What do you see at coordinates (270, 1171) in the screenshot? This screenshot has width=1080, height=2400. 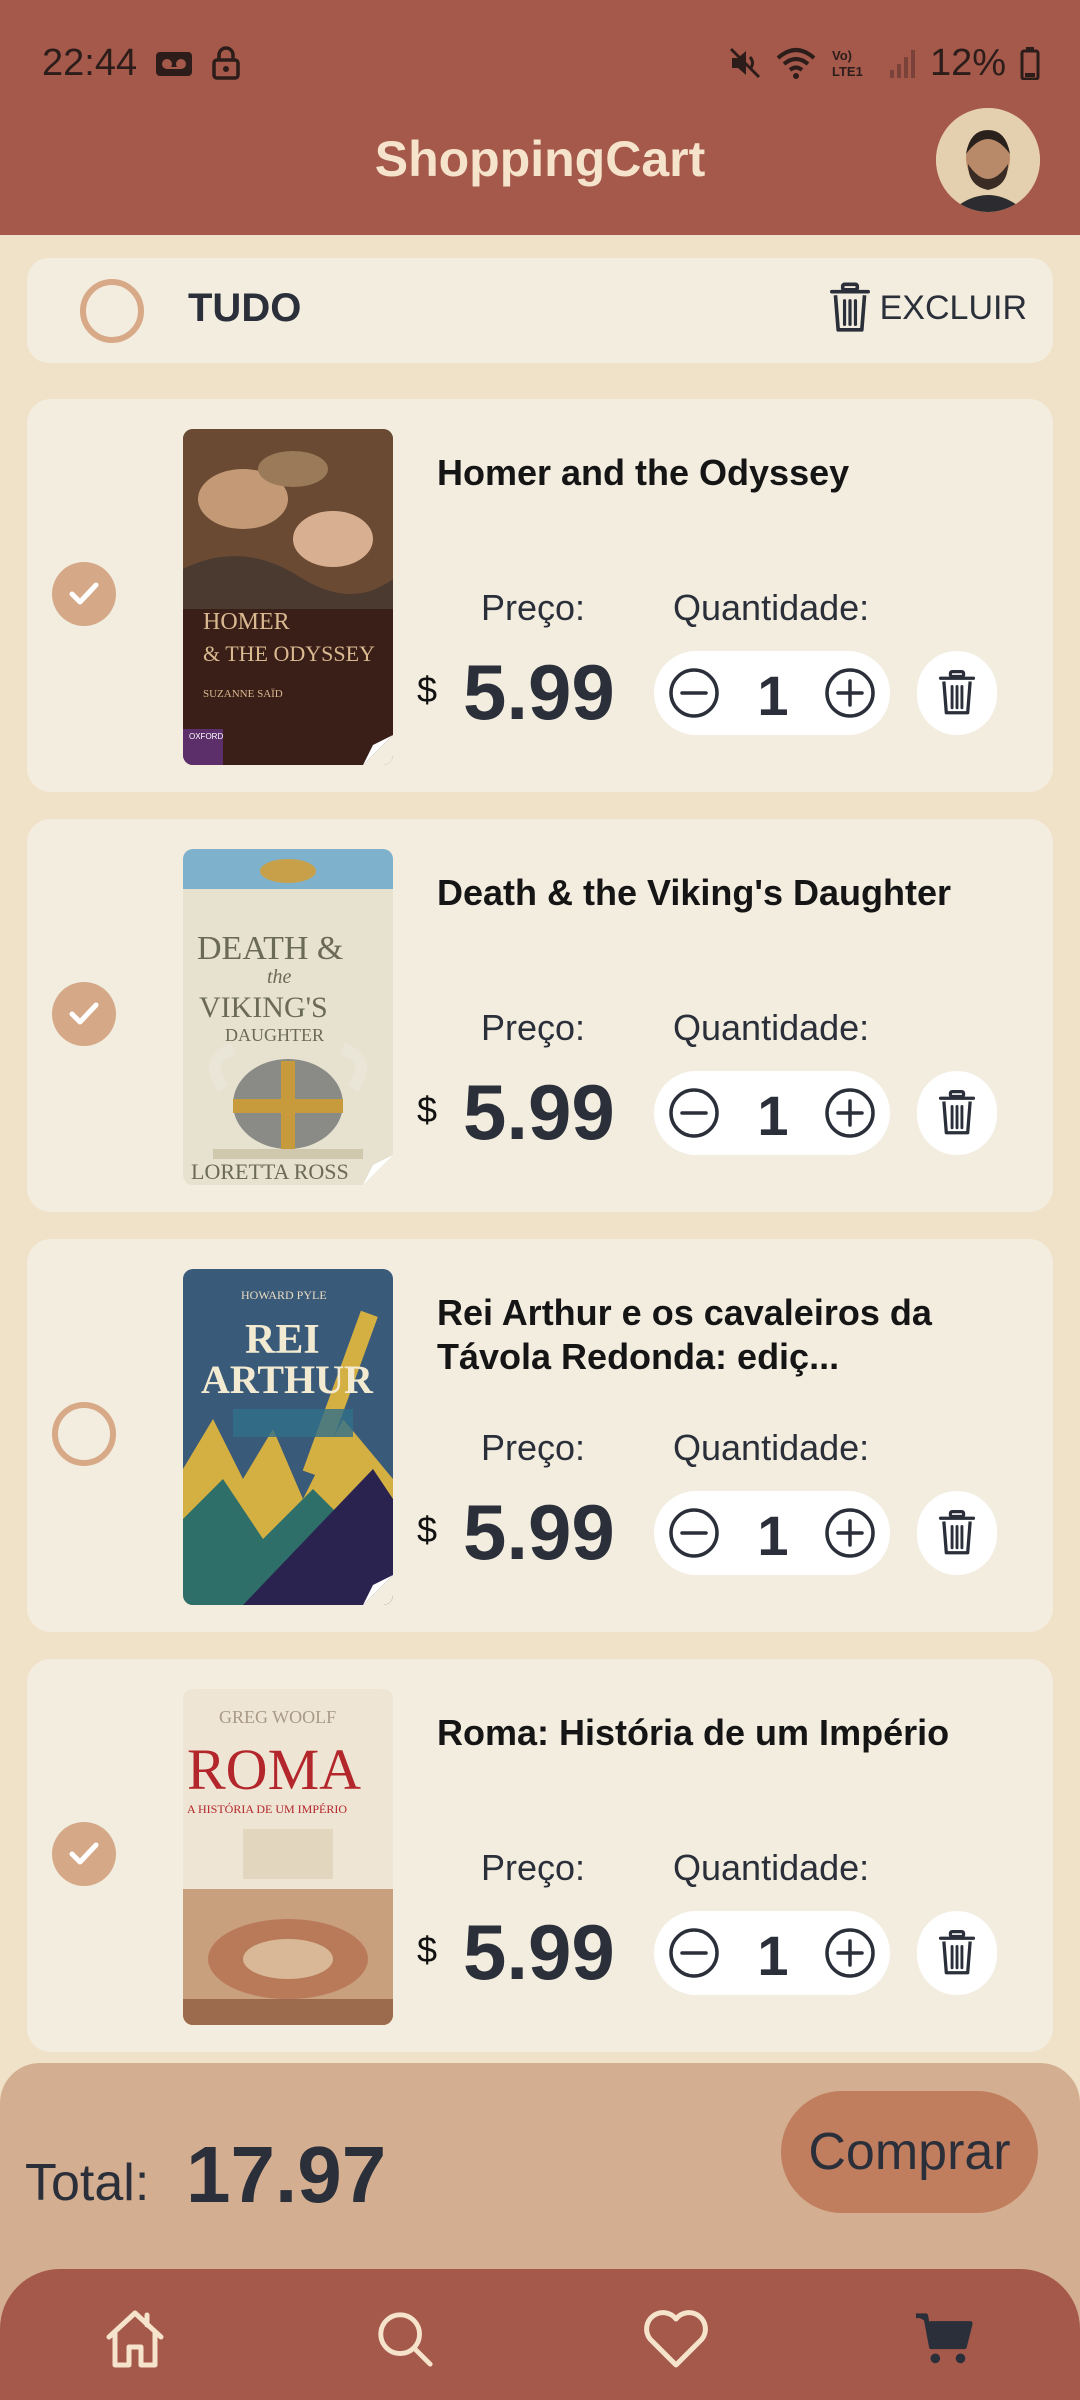 I see `svg-text: LORETTA ROSS` at bounding box center [270, 1171].